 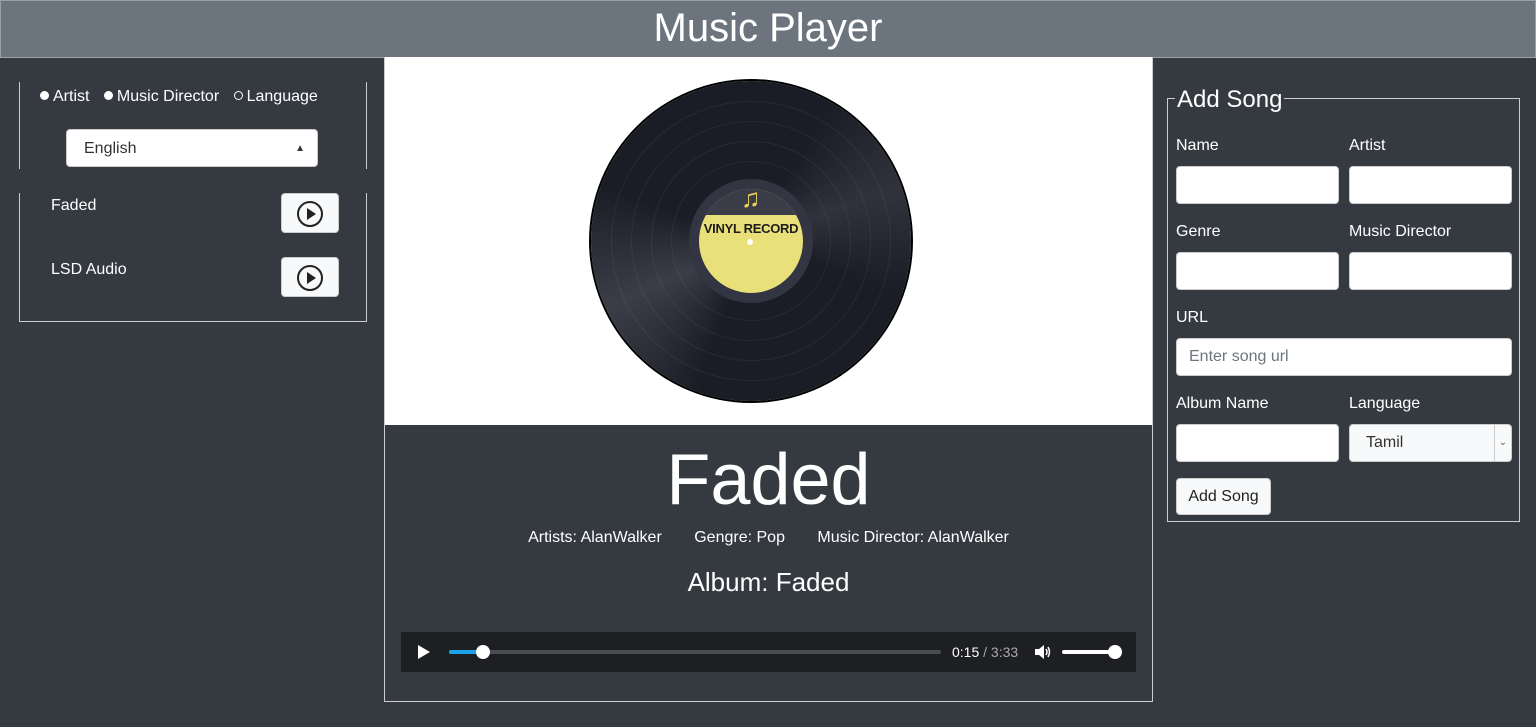 I want to click on song-genre: Gengre: Pop, so click(x=739, y=537).